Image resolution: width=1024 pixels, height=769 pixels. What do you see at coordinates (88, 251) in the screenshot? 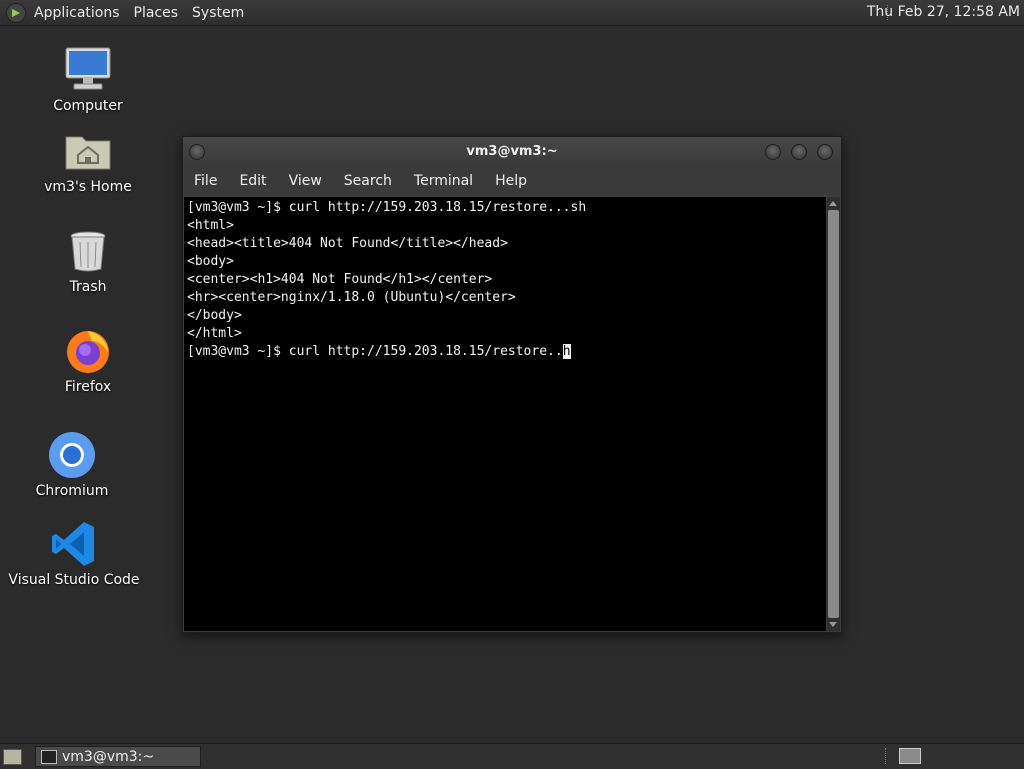
I see `trash-icon` at bounding box center [88, 251].